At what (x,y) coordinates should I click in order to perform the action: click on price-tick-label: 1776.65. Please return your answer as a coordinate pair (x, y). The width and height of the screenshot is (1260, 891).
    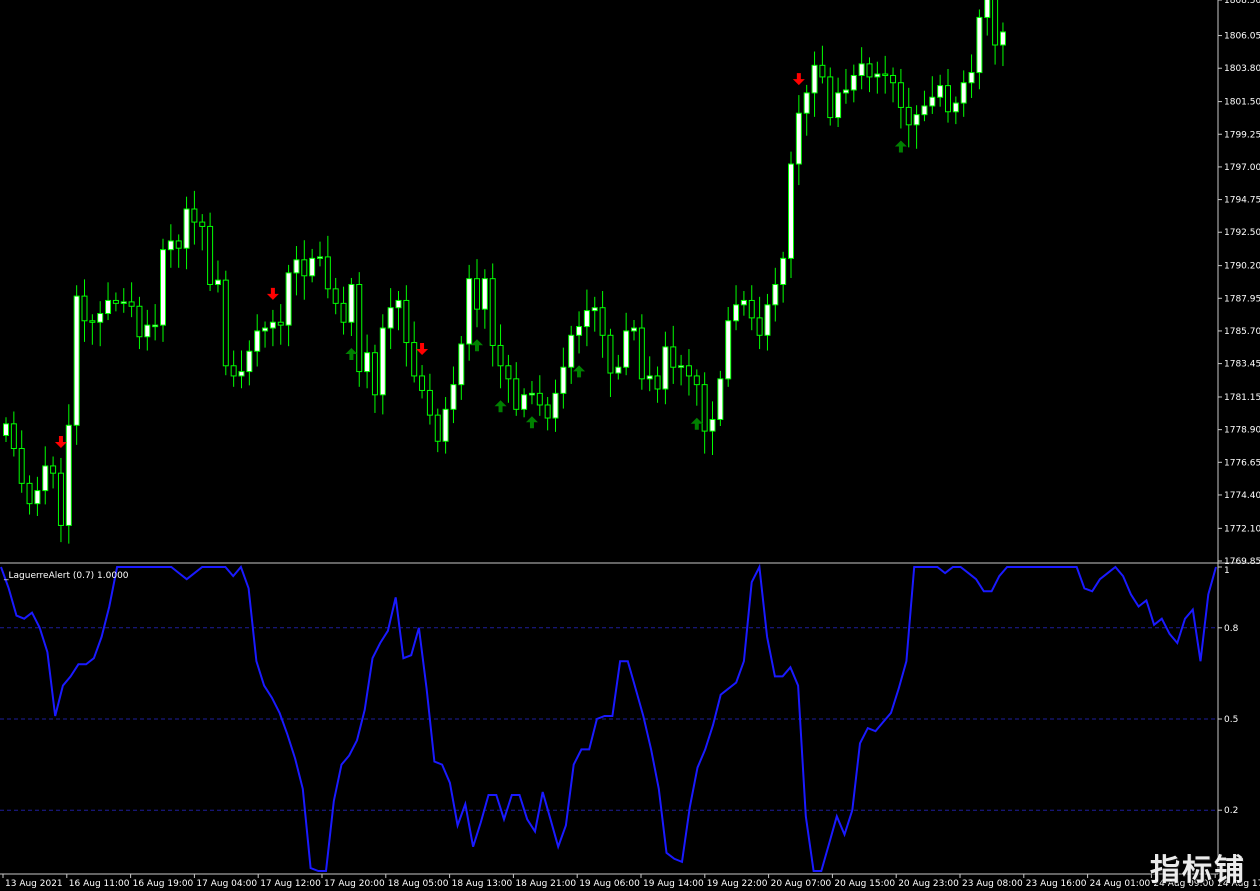
    Looking at the image, I should click on (1242, 463).